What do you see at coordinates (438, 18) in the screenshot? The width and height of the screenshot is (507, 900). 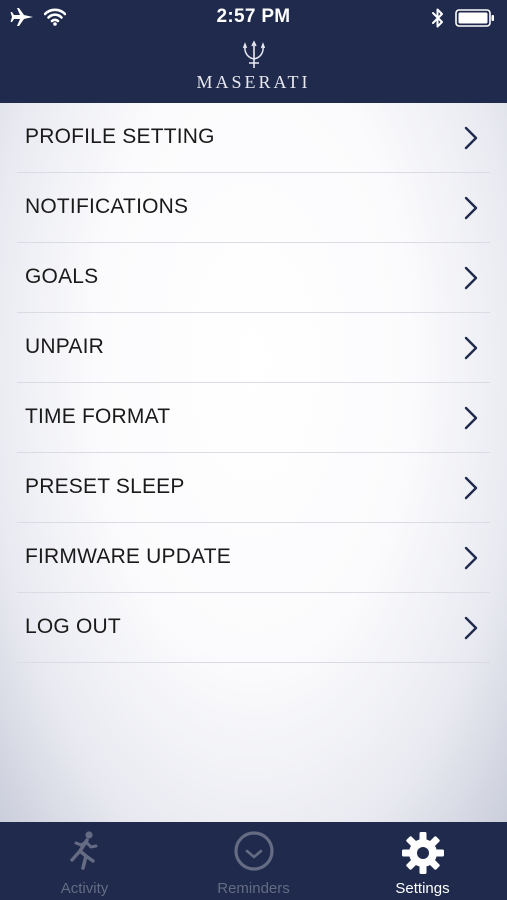 I see `bluetooth-icon` at bounding box center [438, 18].